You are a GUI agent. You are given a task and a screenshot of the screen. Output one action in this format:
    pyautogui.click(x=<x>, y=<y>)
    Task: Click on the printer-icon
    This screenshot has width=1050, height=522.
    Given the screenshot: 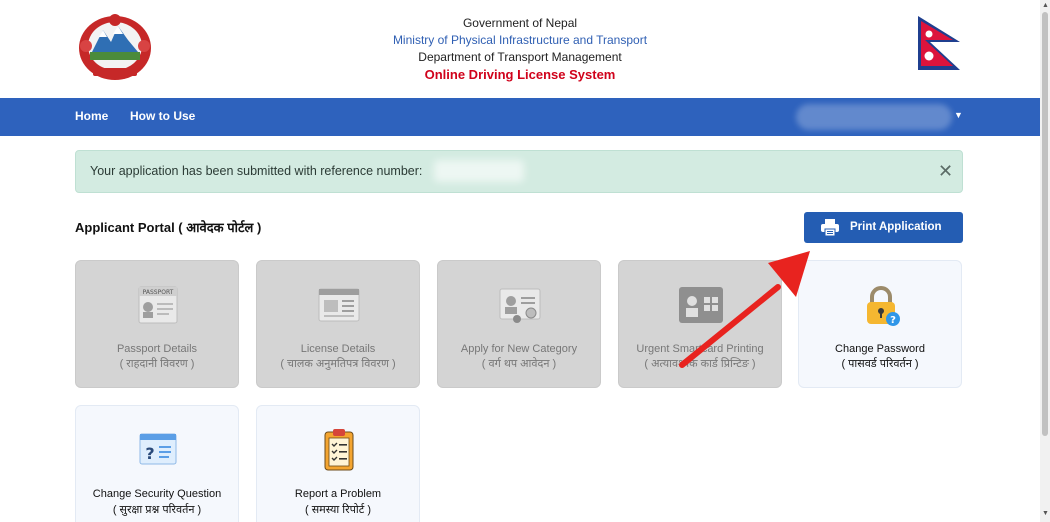 What is the action you would take?
    pyautogui.click(x=830, y=227)
    